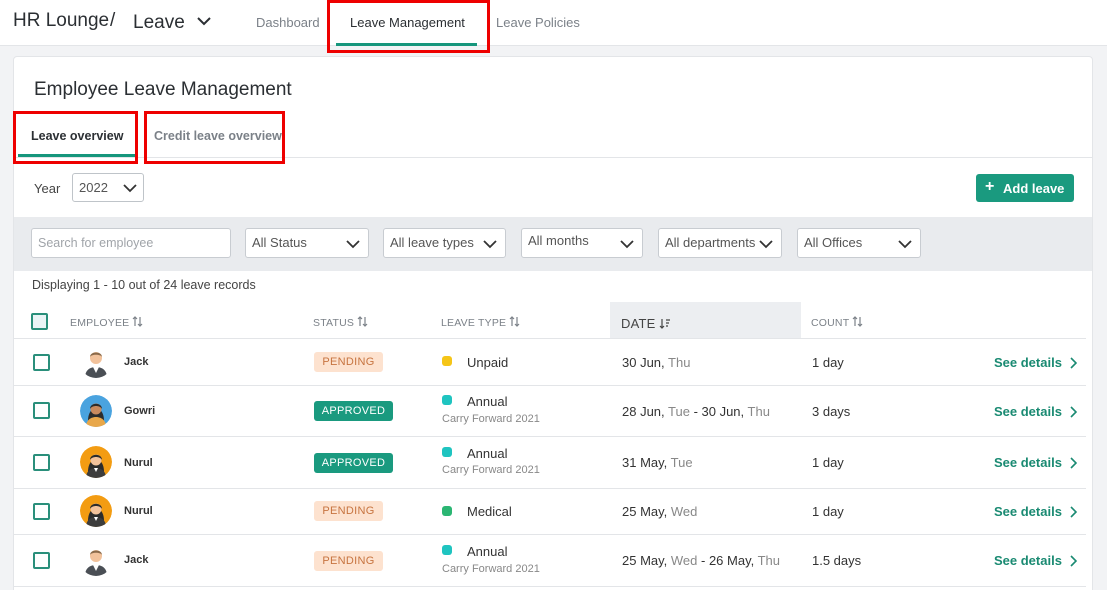 This screenshot has width=1107, height=590. What do you see at coordinates (96, 511) in the screenshot?
I see `woman-avatar-orange` at bounding box center [96, 511].